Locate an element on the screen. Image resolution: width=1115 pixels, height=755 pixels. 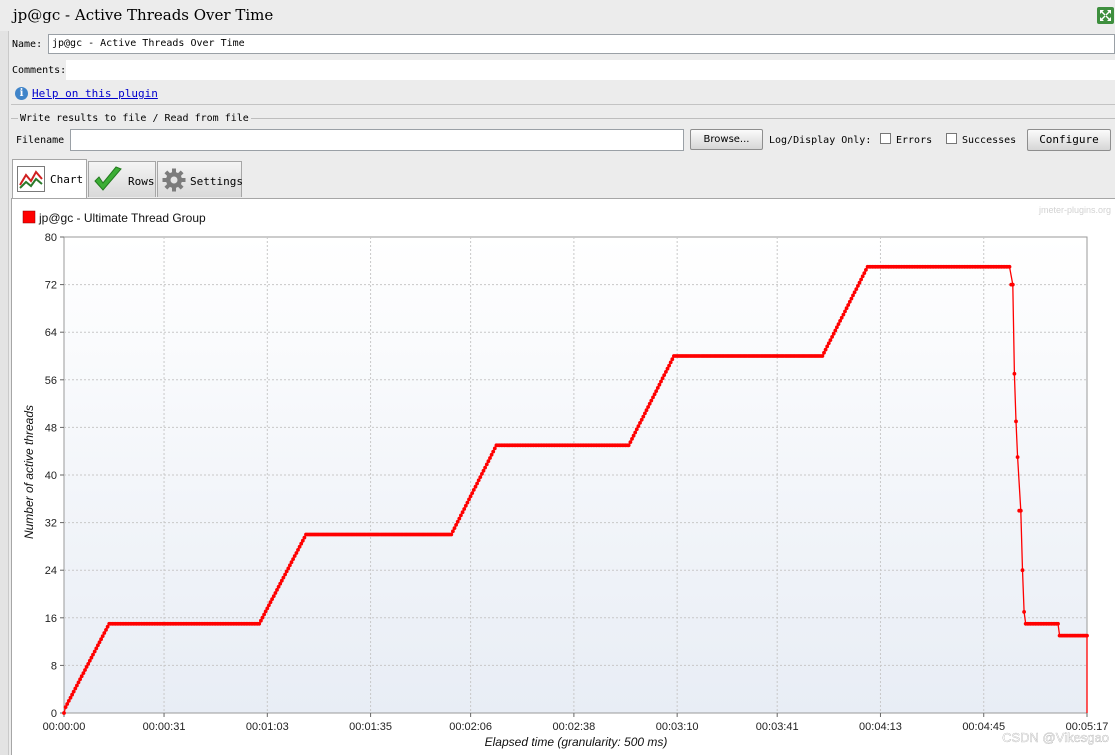
x-tick-label: 00:00:00 is located at coordinates (64, 727).